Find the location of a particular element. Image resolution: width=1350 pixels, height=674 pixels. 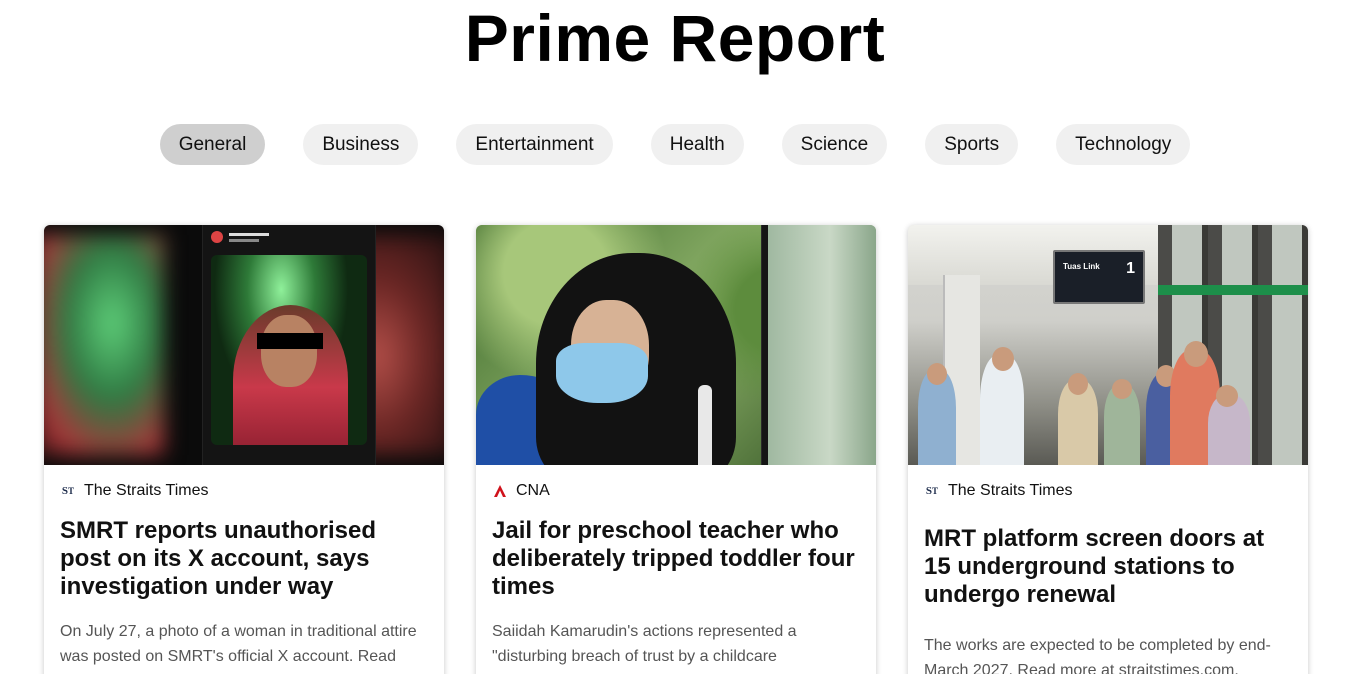

bag-strap is located at coordinates (705, 425).